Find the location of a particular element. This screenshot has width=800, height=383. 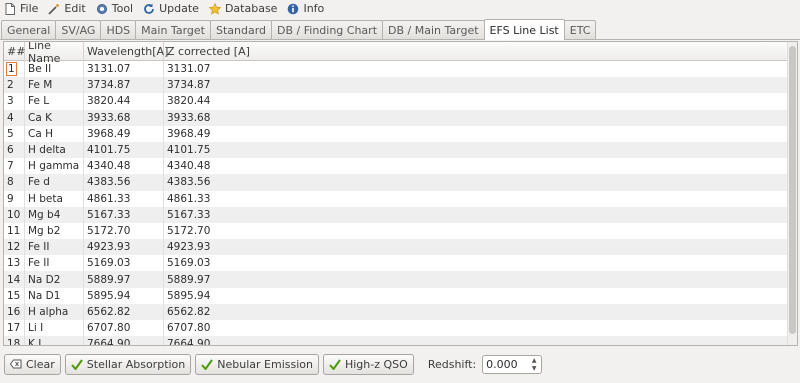

cell-z-corrected: 3933.68 is located at coordinates (475, 118).